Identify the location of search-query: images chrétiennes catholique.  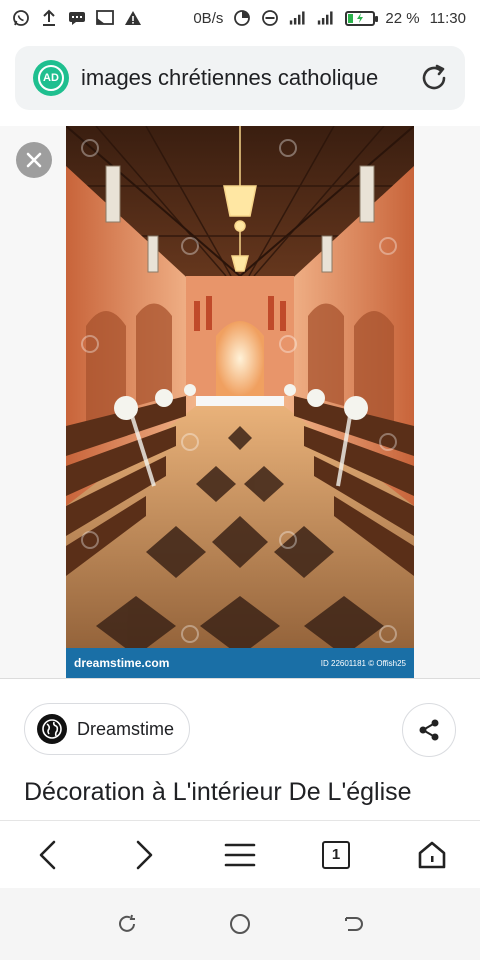
(244, 78).